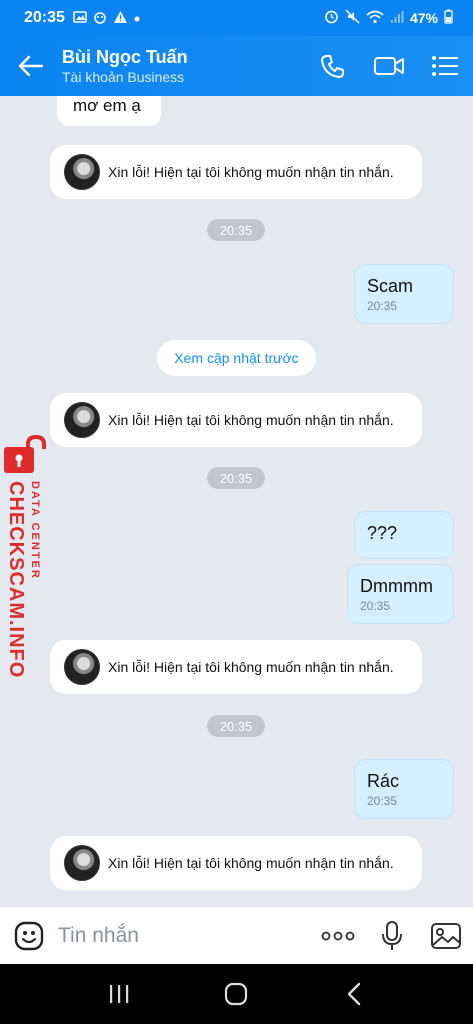 The image size is (473, 1024). I want to click on phone-icon, so click(332, 66).